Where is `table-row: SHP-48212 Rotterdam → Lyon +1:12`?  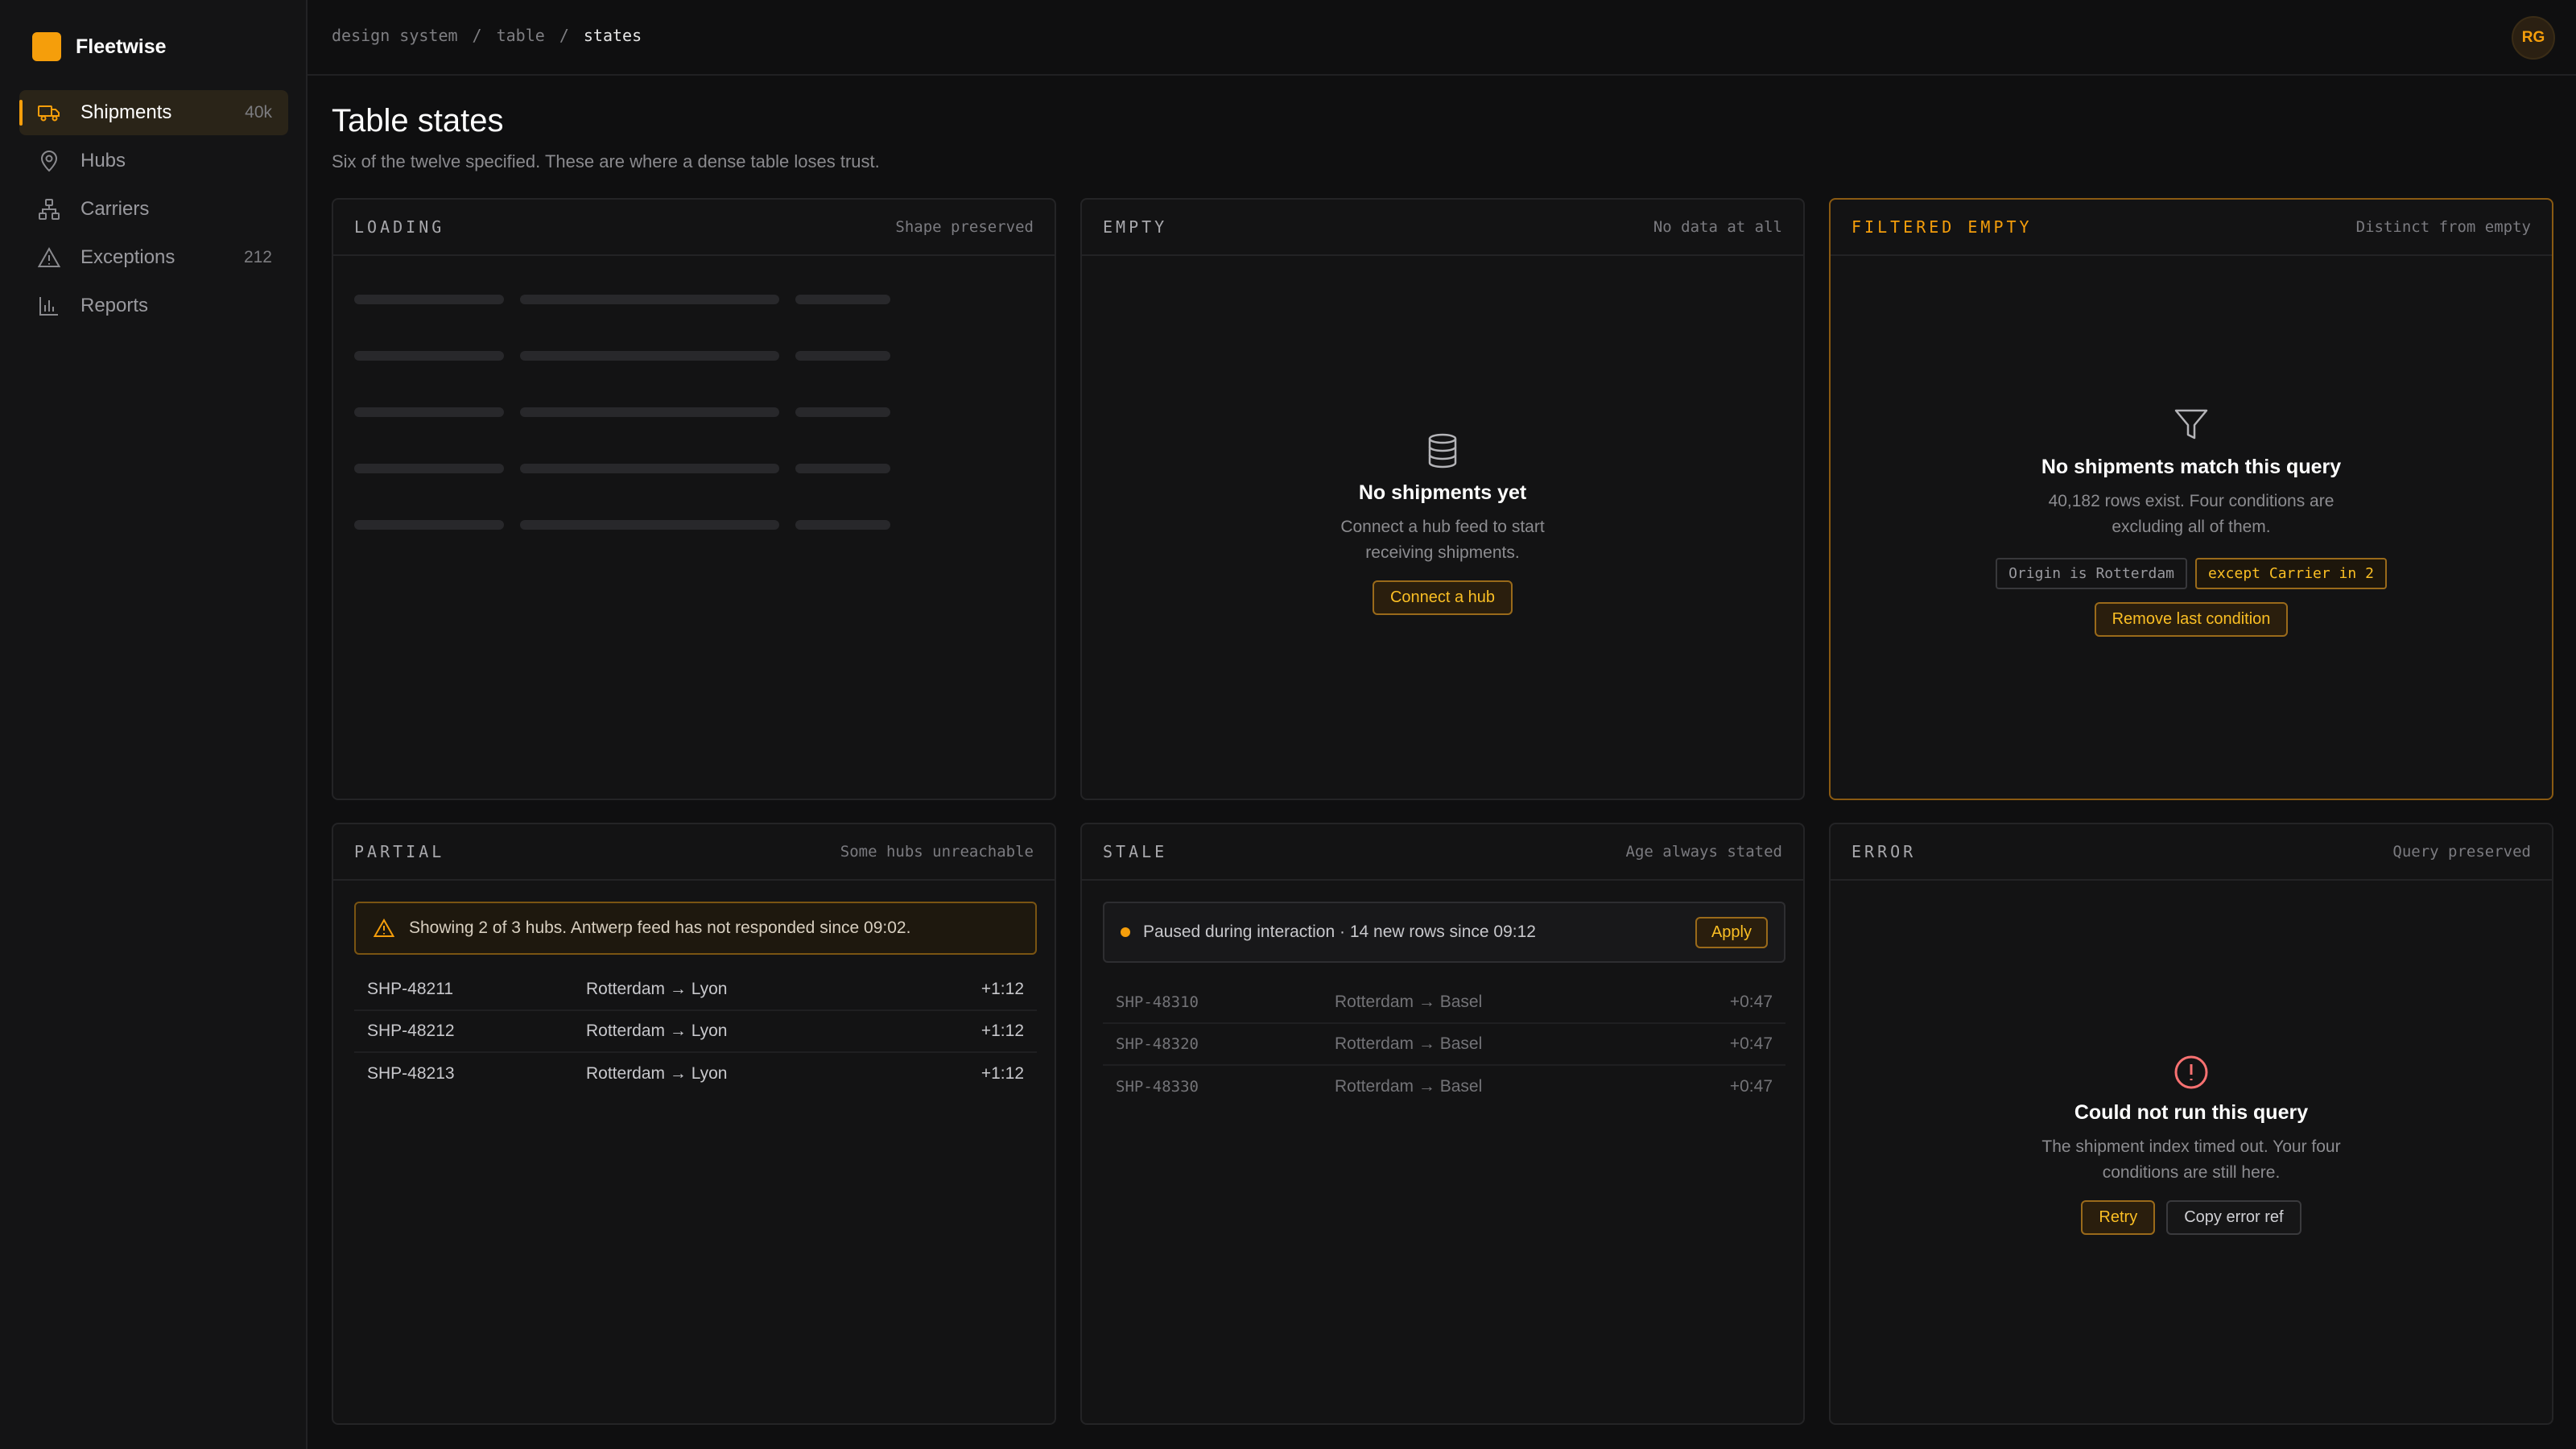 table-row: SHP-48212 Rotterdam → Lyon +1:12 is located at coordinates (695, 1032).